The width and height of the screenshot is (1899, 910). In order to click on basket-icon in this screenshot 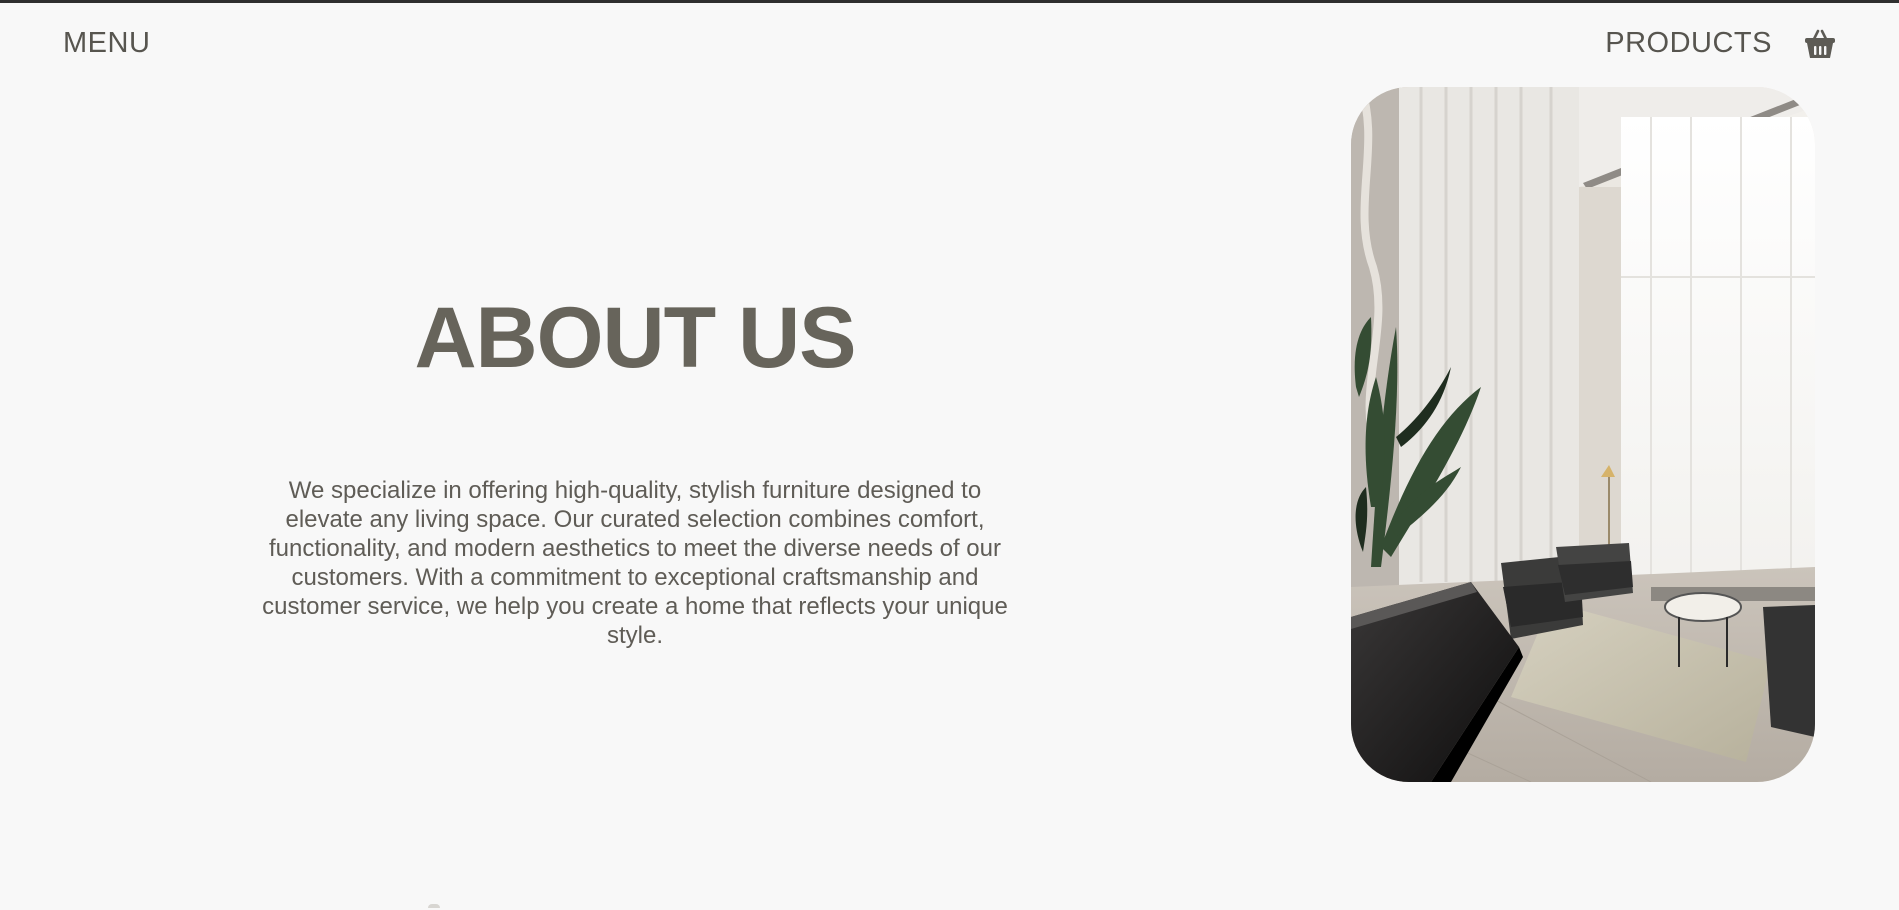, I will do `click(1820, 44)`.